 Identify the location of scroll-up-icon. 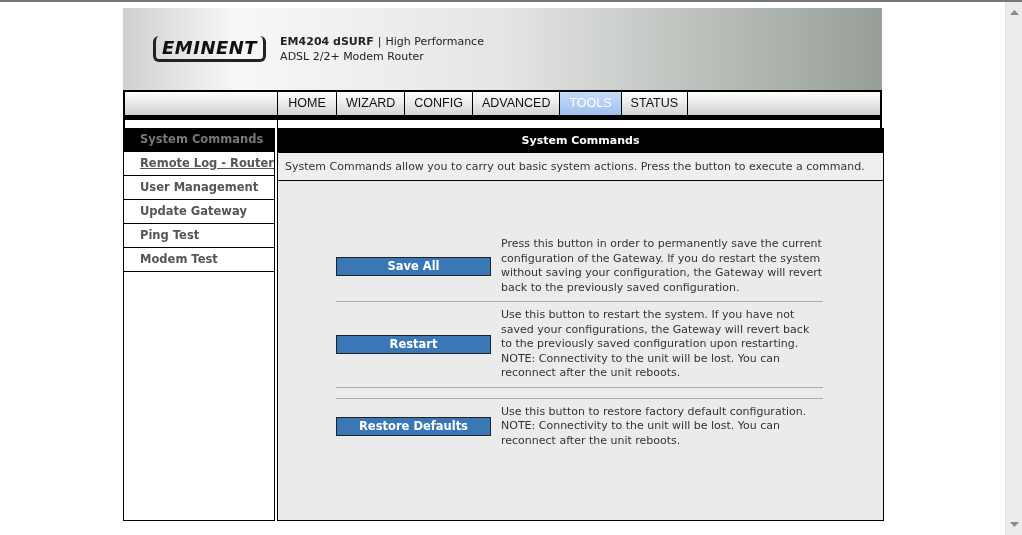
(1014, 12).